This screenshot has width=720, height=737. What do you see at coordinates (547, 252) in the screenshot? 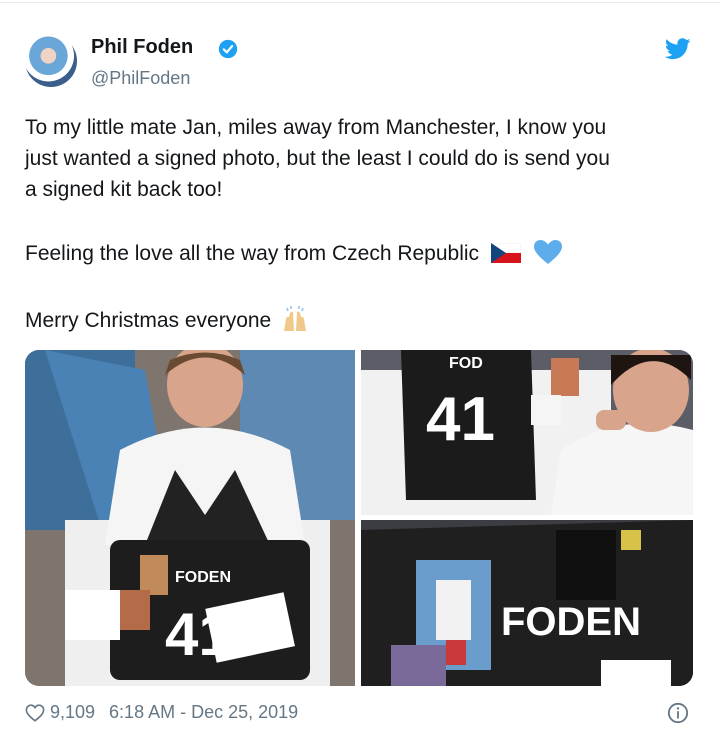
I see `blue-heart-icon` at bounding box center [547, 252].